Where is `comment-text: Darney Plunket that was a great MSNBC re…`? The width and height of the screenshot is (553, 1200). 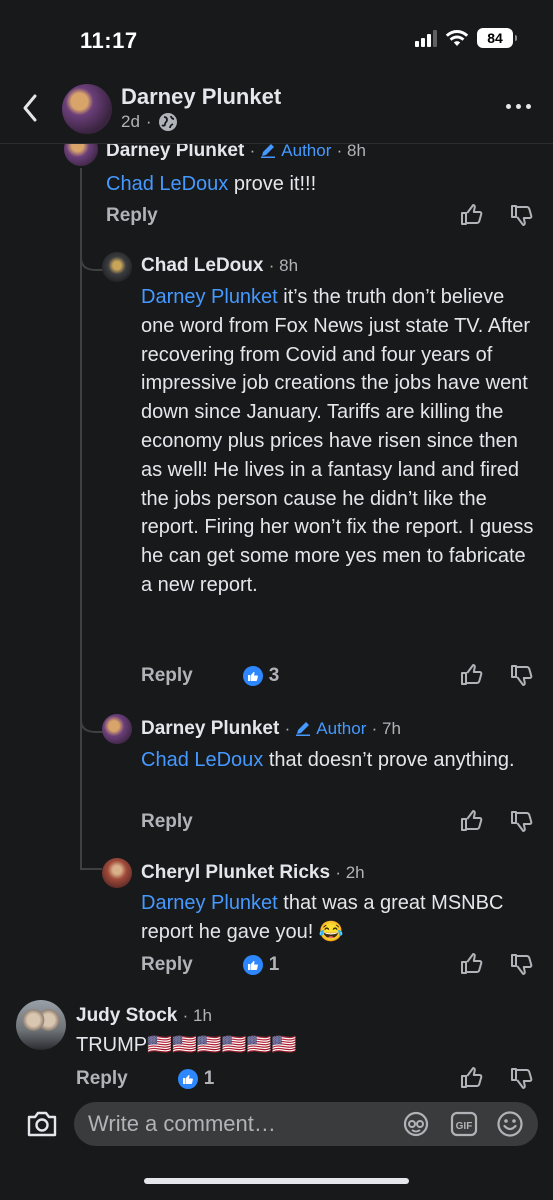
comment-text: Darney Plunket that was a great MSNBC re… is located at coordinates (322, 917).